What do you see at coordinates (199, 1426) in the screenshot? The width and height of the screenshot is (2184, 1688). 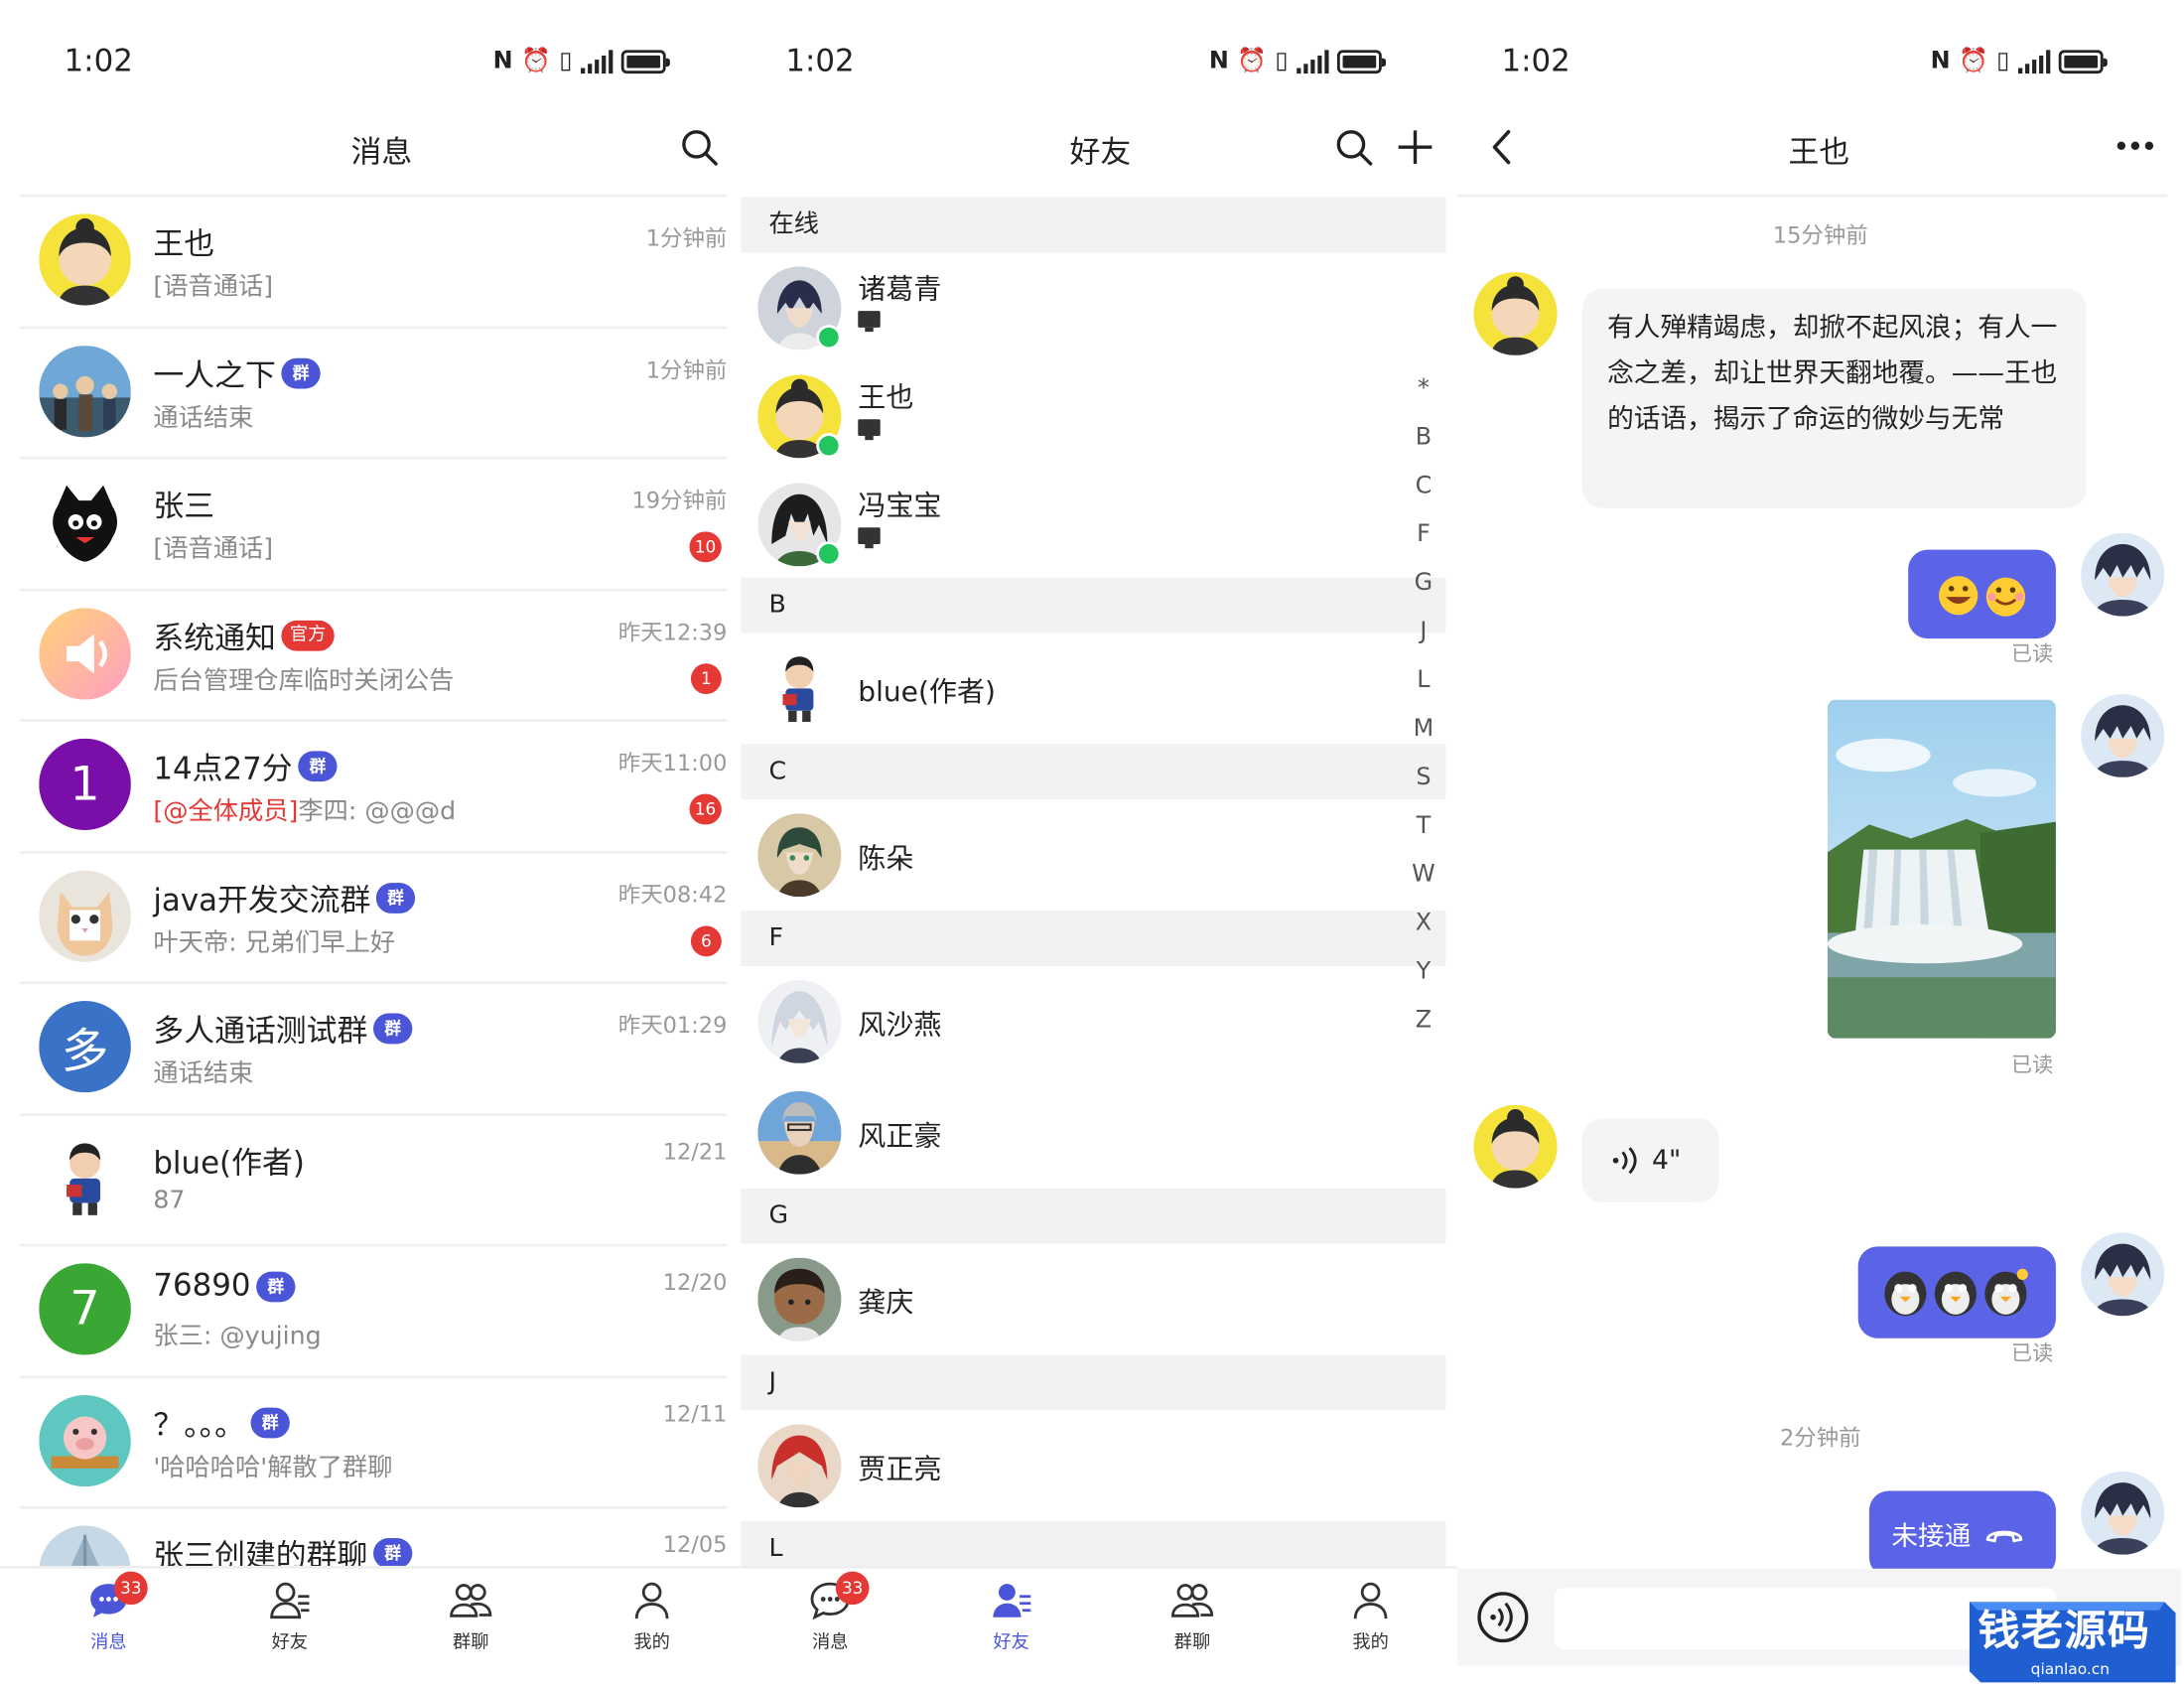 I see `conversation-name: ？。。。` at bounding box center [199, 1426].